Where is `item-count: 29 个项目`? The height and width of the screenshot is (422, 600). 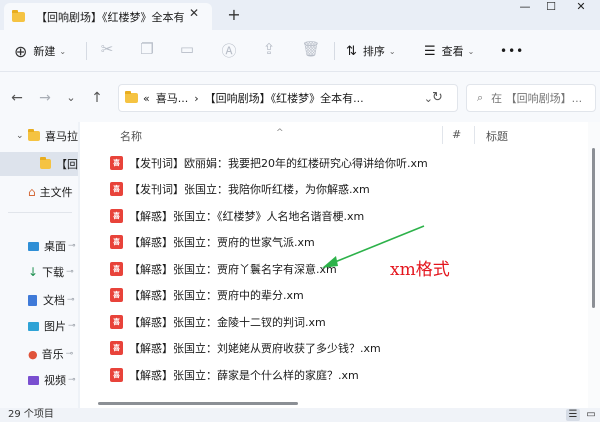 item-count: 29 个项目 is located at coordinates (31, 414).